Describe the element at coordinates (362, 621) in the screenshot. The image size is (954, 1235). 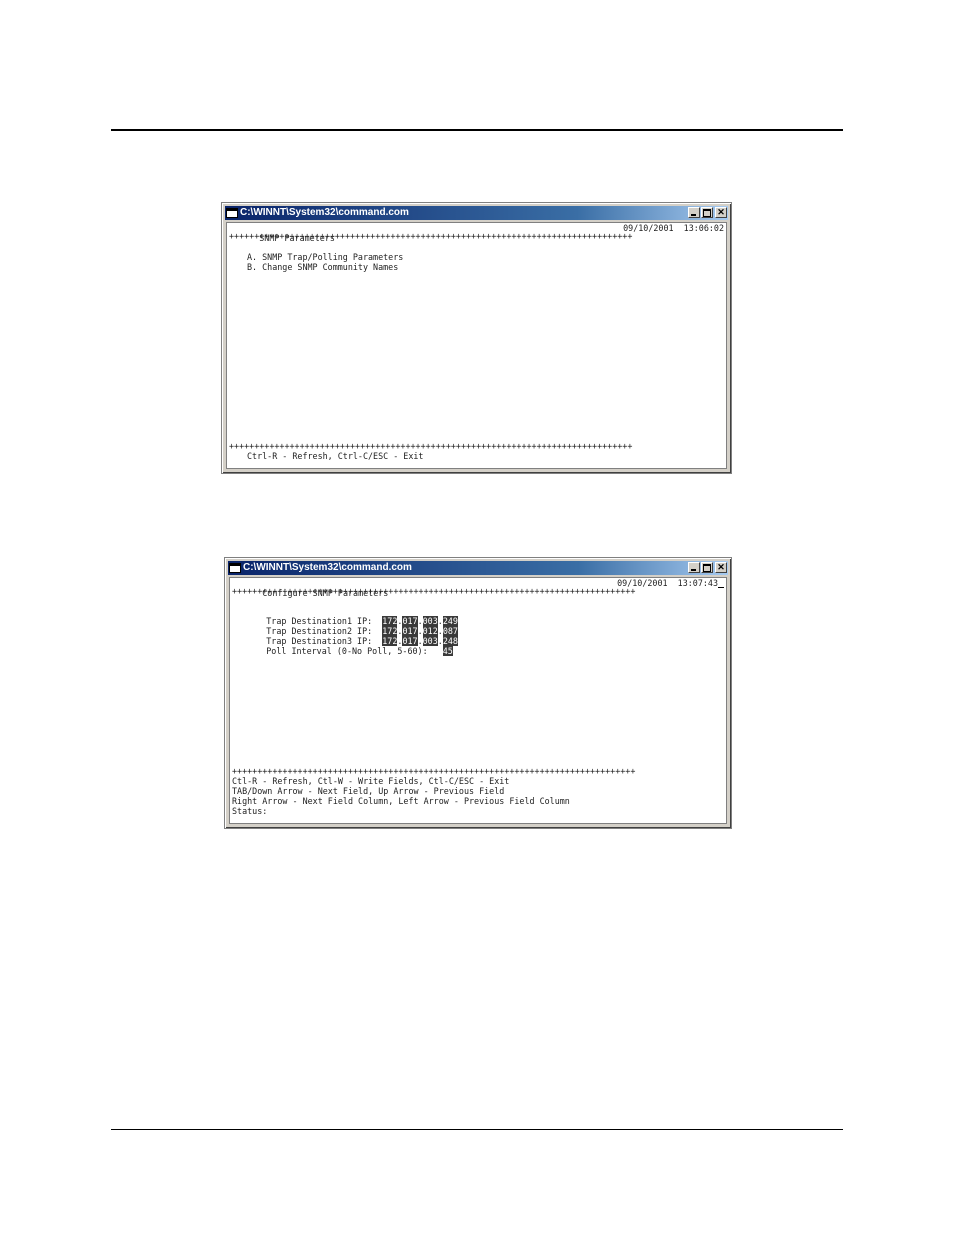
I see `trap-destination1-row: Trap Destination1 IP: 172.017.003.249` at that location.